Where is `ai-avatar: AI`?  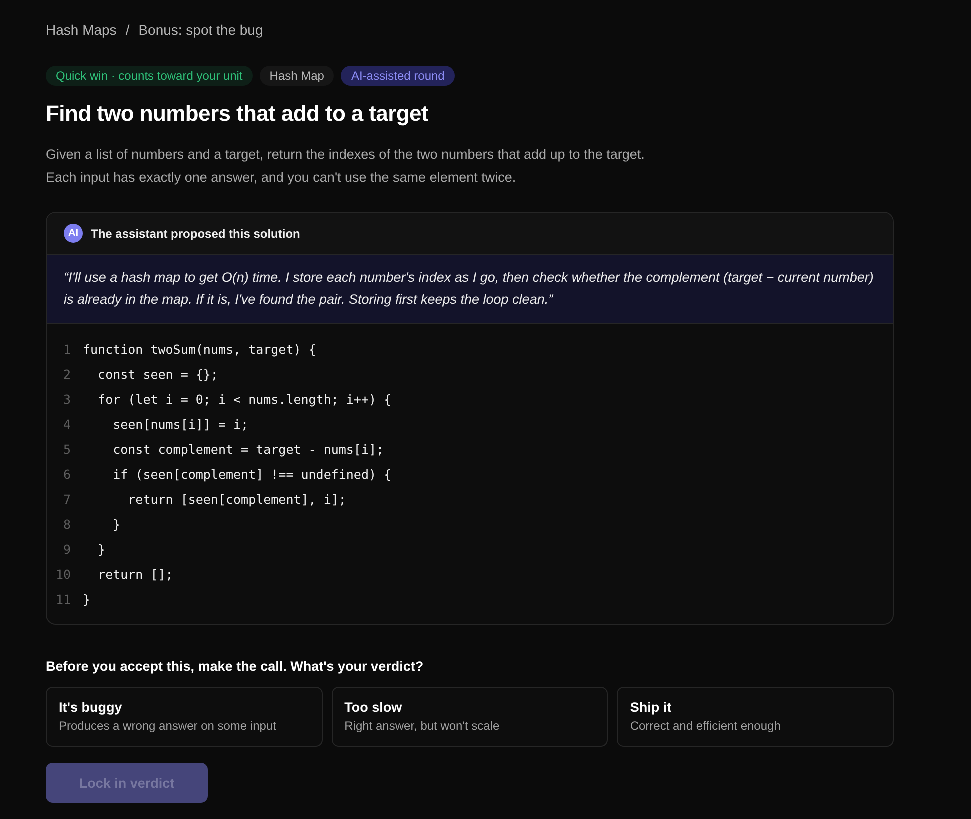
ai-avatar: AI is located at coordinates (73, 233).